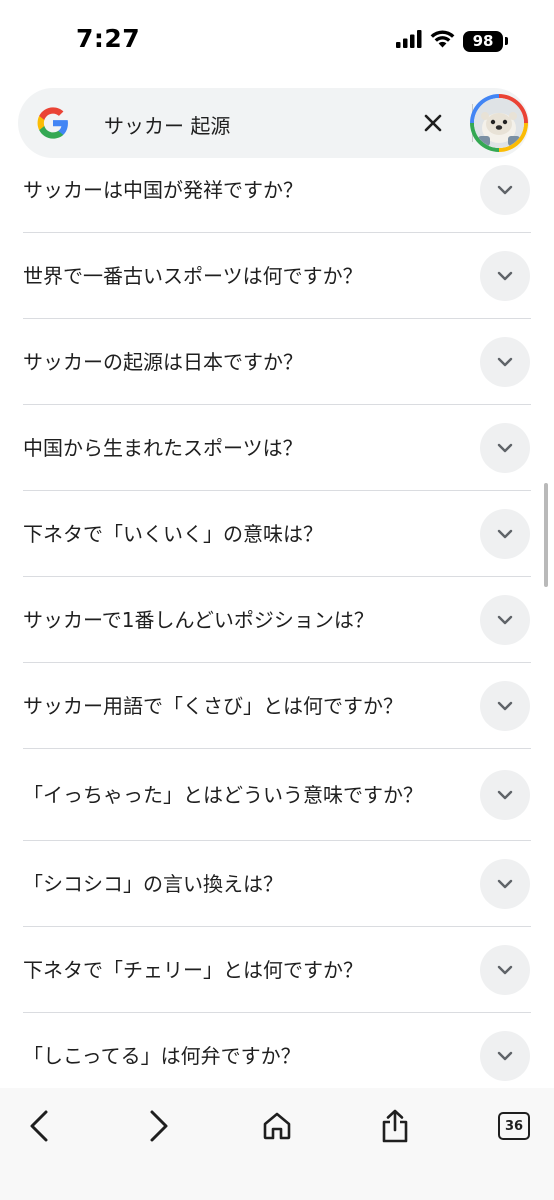 Image resolution: width=554 pixels, height=1200 pixels. I want to click on question-item: サッカーで1番しんどいポジションは？, so click(277, 620).